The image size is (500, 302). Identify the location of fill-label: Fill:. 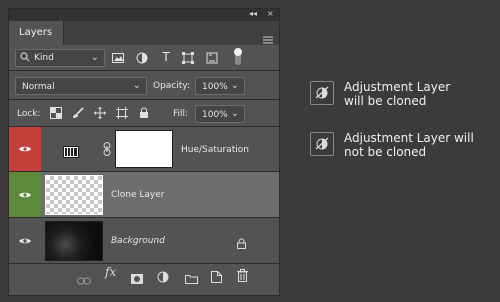
(181, 114).